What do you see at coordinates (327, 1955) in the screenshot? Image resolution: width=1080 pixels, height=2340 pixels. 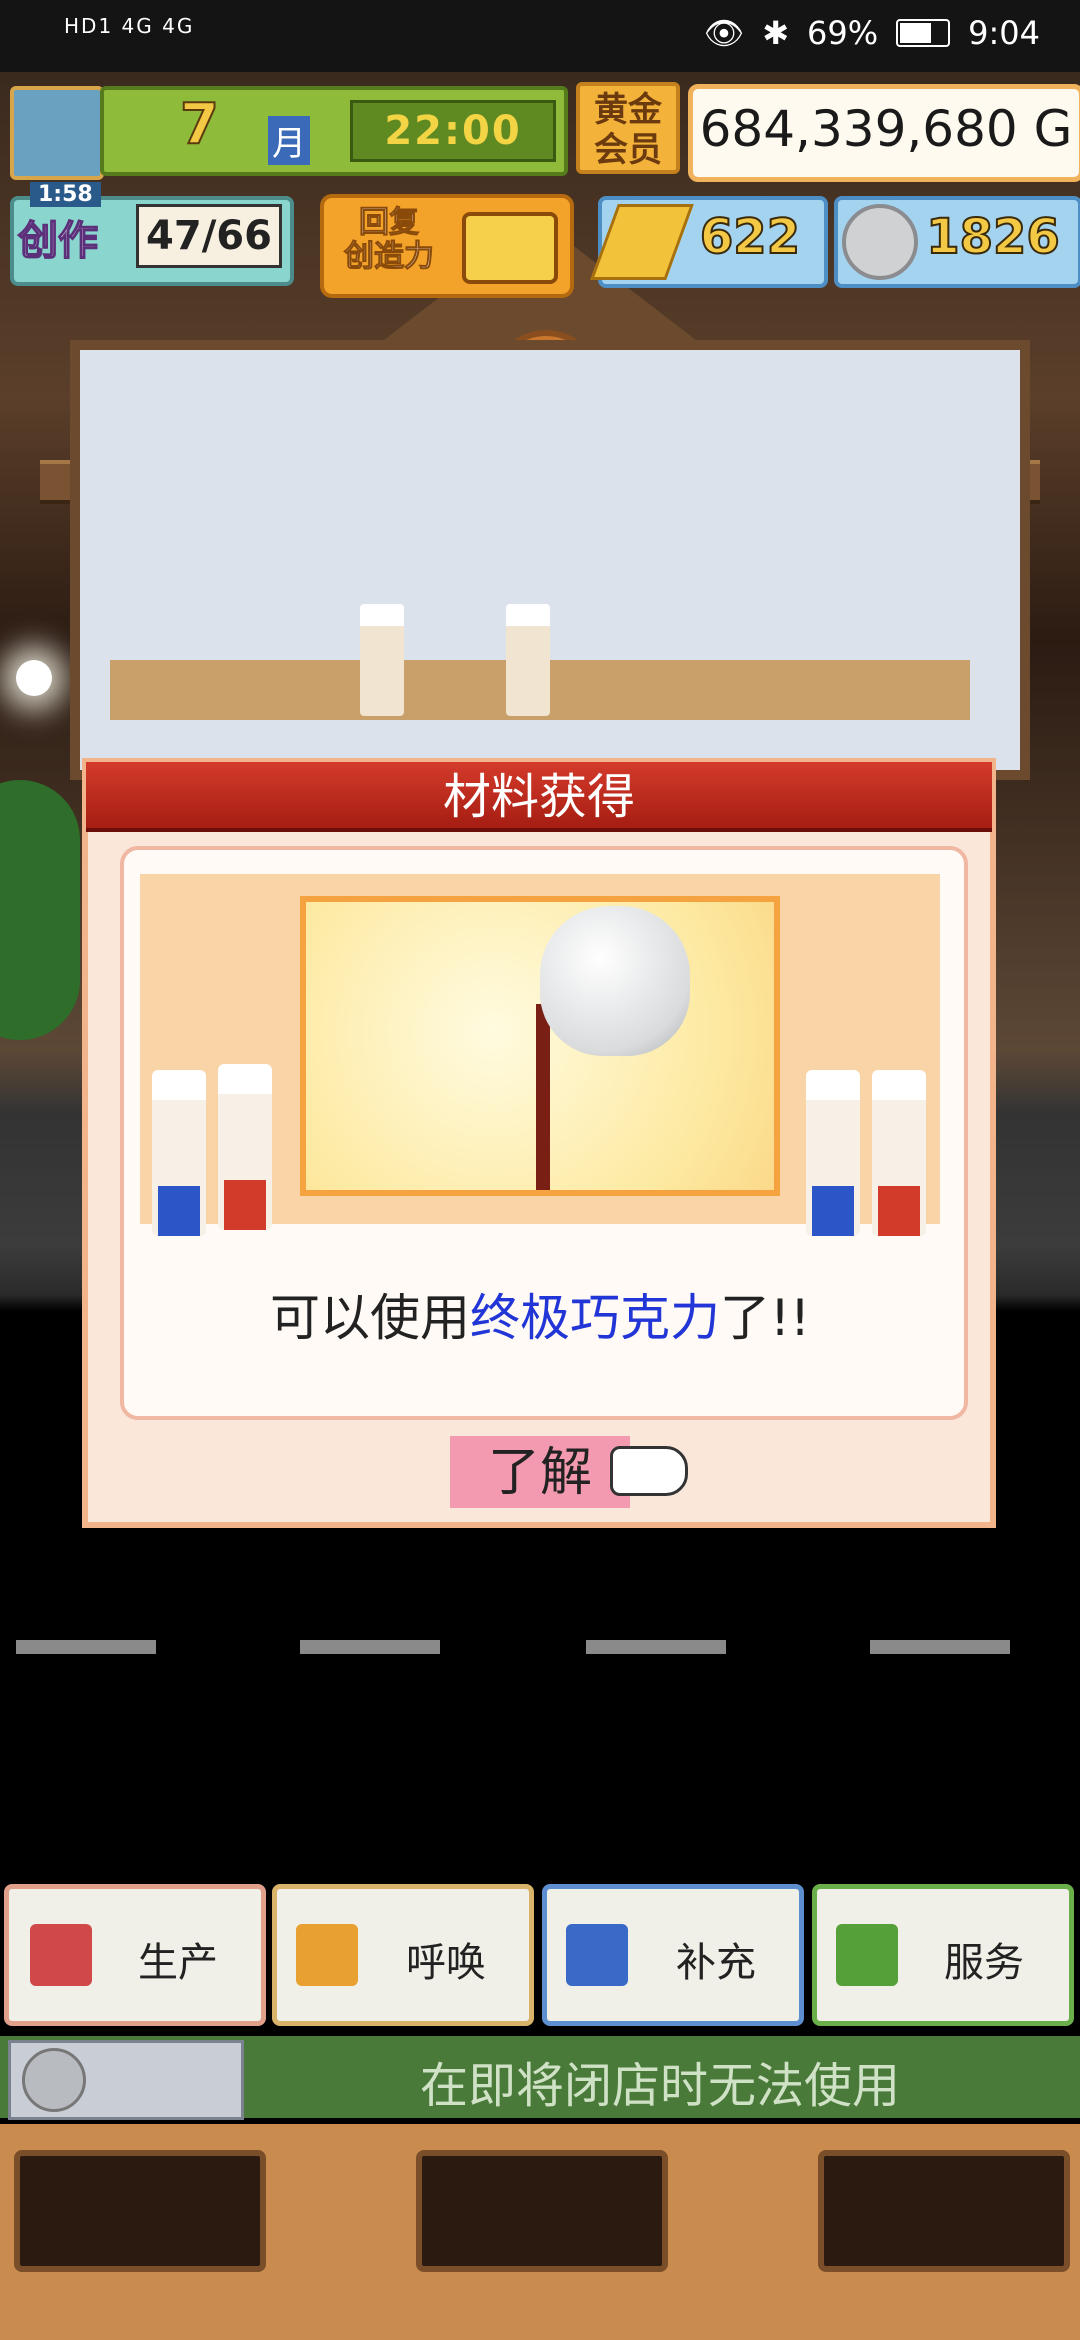 I see `summon-icon` at bounding box center [327, 1955].